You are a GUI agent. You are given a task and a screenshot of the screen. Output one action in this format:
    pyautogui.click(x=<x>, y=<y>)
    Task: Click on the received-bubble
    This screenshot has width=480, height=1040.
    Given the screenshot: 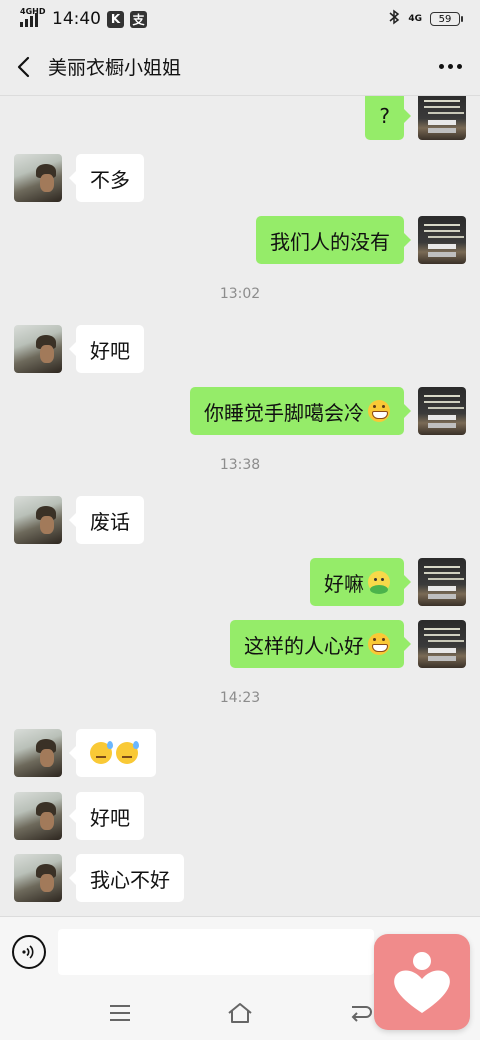 What is the action you would take?
    pyautogui.click(x=112, y=753)
    